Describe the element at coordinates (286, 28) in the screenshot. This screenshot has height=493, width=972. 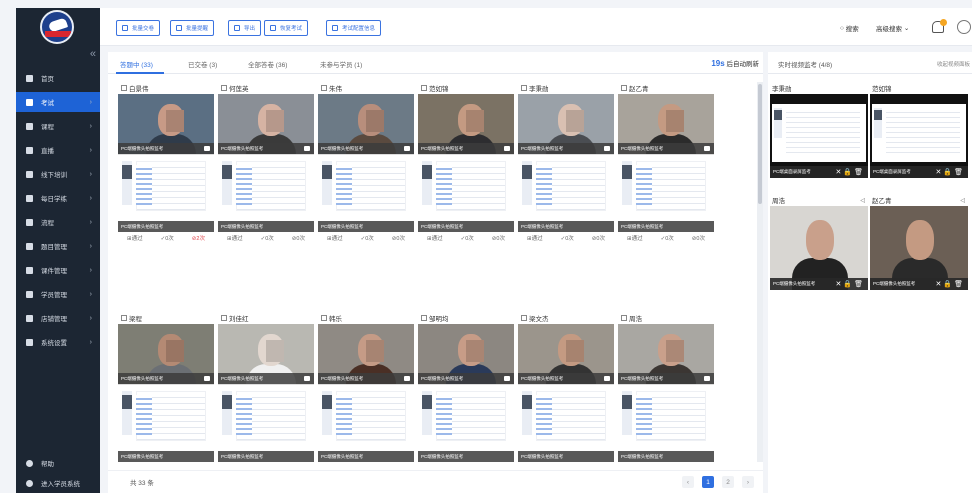
I see `resume-exam-button: 恢复考试` at that location.